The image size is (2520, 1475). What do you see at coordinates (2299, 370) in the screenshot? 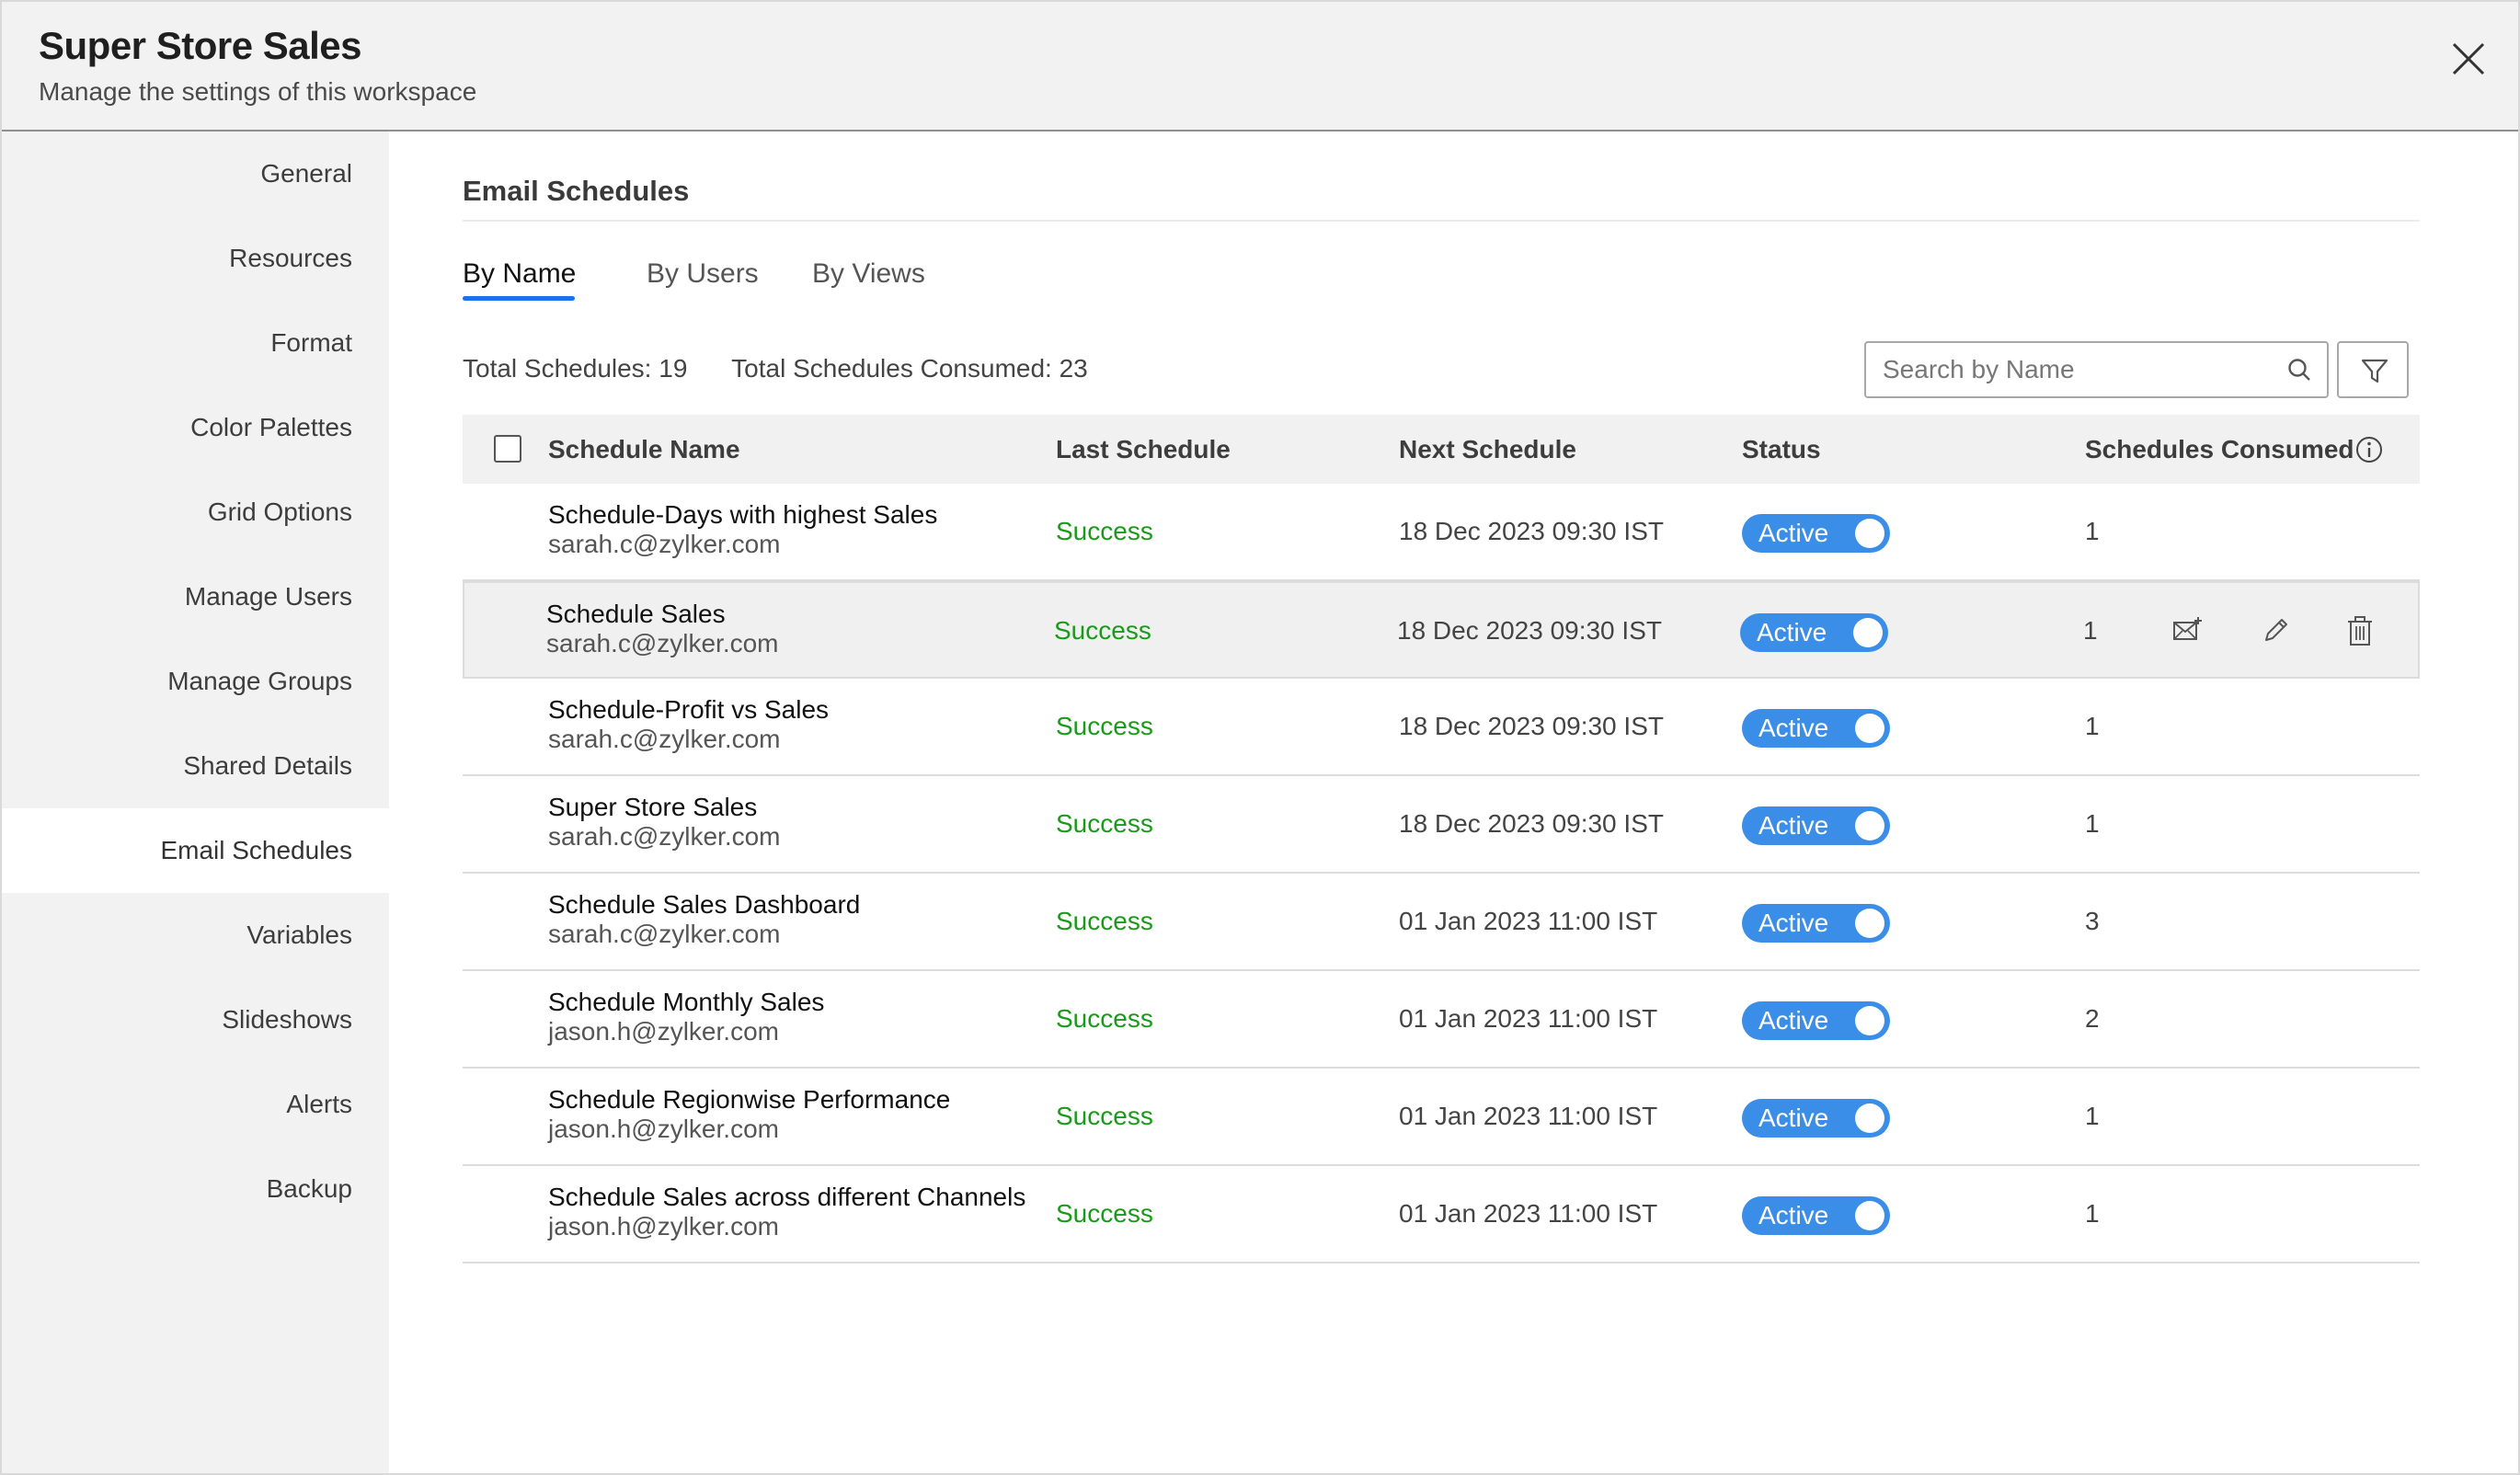
I see `search-icon` at bounding box center [2299, 370].